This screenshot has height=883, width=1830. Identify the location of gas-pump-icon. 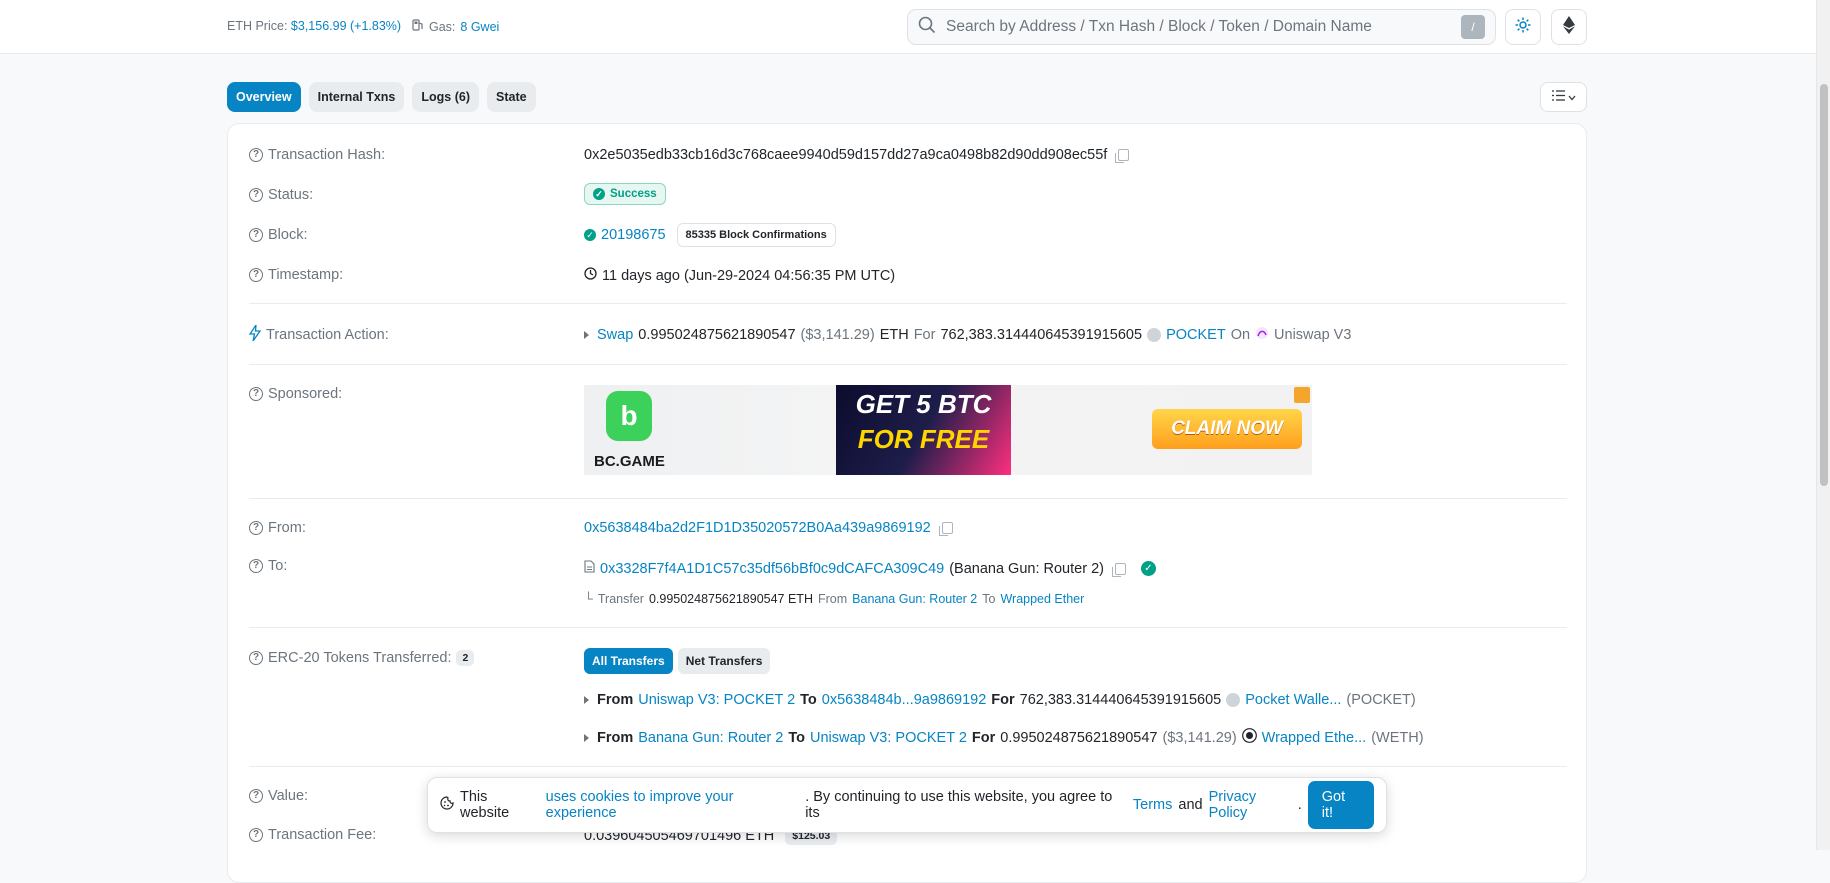
(418, 26).